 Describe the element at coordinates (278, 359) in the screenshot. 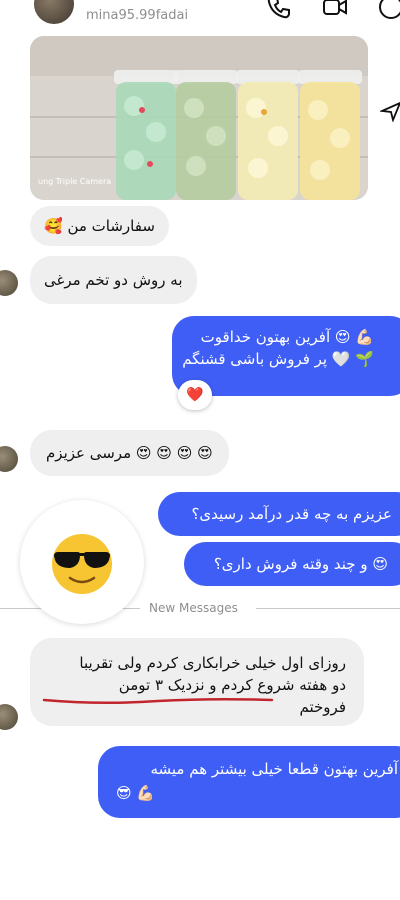

I see `message-text: 🌱 🤍 پر فروش باشی قشنگم` at that location.